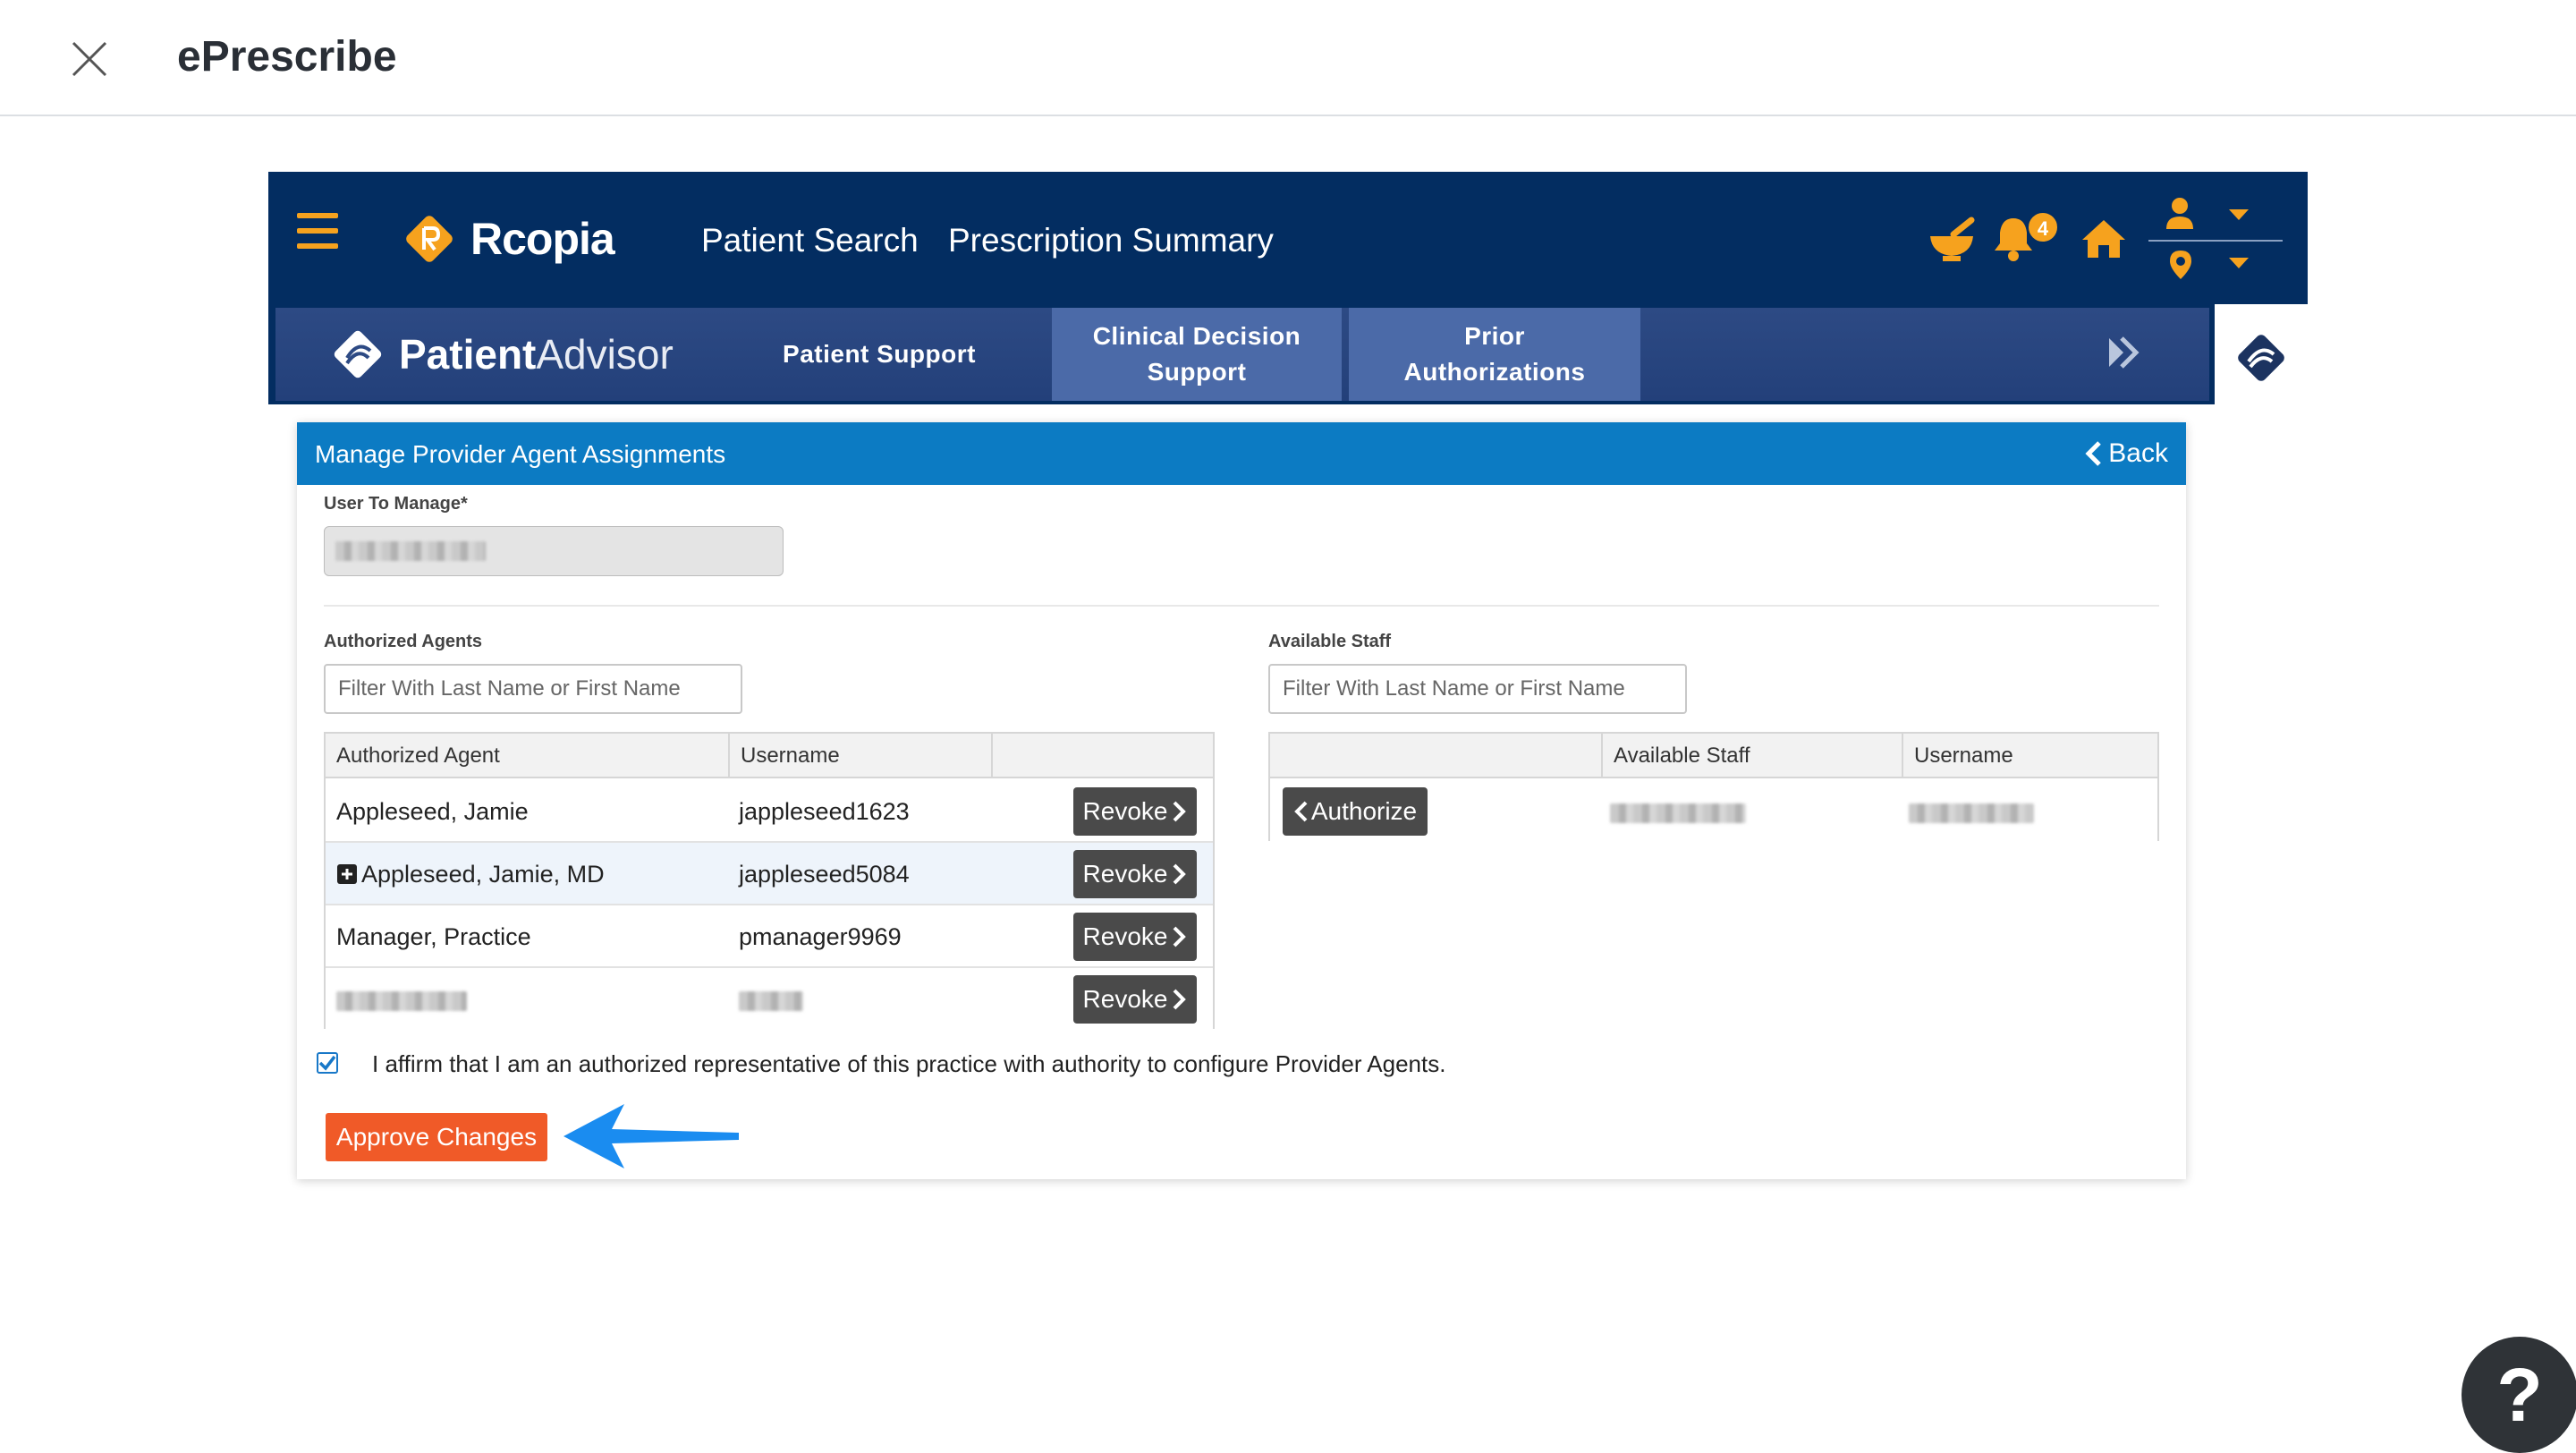 The width and height of the screenshot is (2576, 1453). What do you see at coordinates (520, 454) in the screenshot?
I see `card-title: Manage Provider Agent Assignments` at bounding box center [520, 454].